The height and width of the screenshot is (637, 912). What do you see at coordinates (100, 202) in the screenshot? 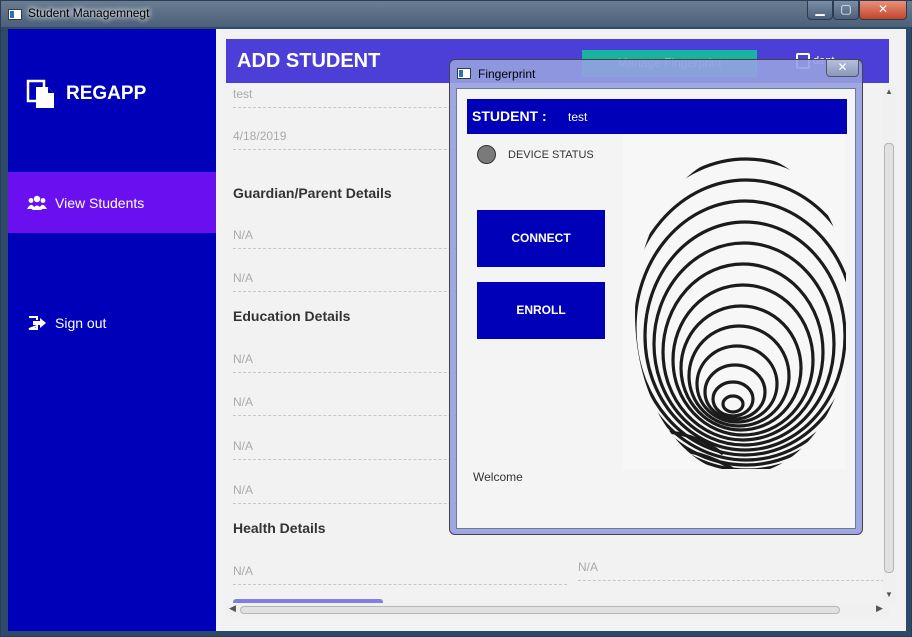
I see `sidebar-item-label: View Students` at bounding box center [100, 202].